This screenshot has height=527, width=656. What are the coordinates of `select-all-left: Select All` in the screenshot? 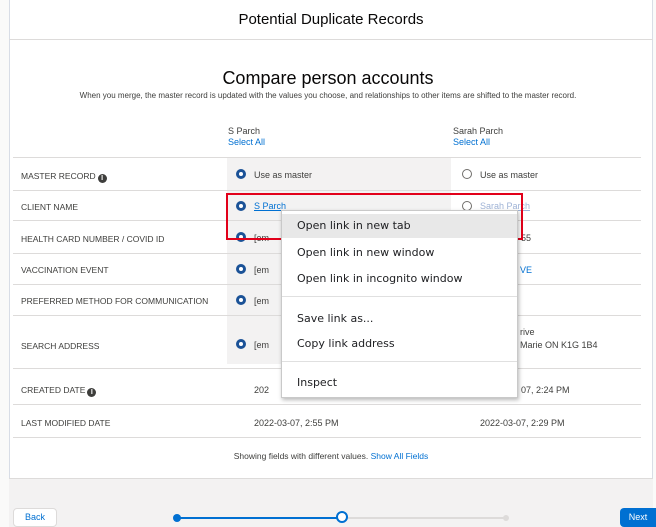 It's located at (246, 142).